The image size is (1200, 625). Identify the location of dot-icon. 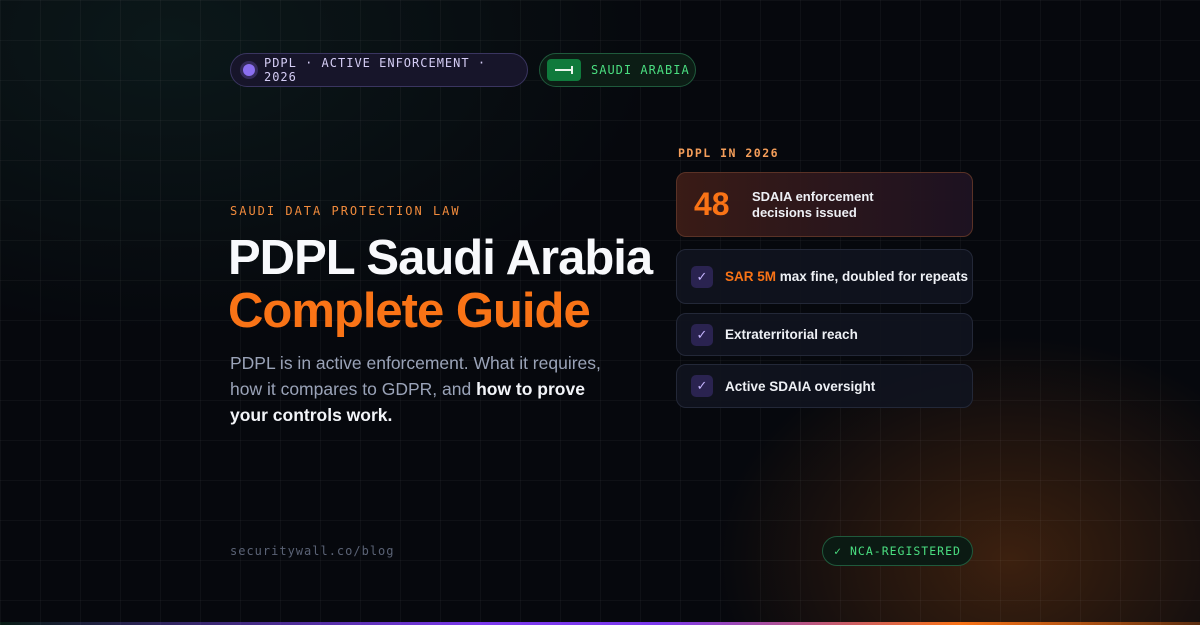
(249, 70).